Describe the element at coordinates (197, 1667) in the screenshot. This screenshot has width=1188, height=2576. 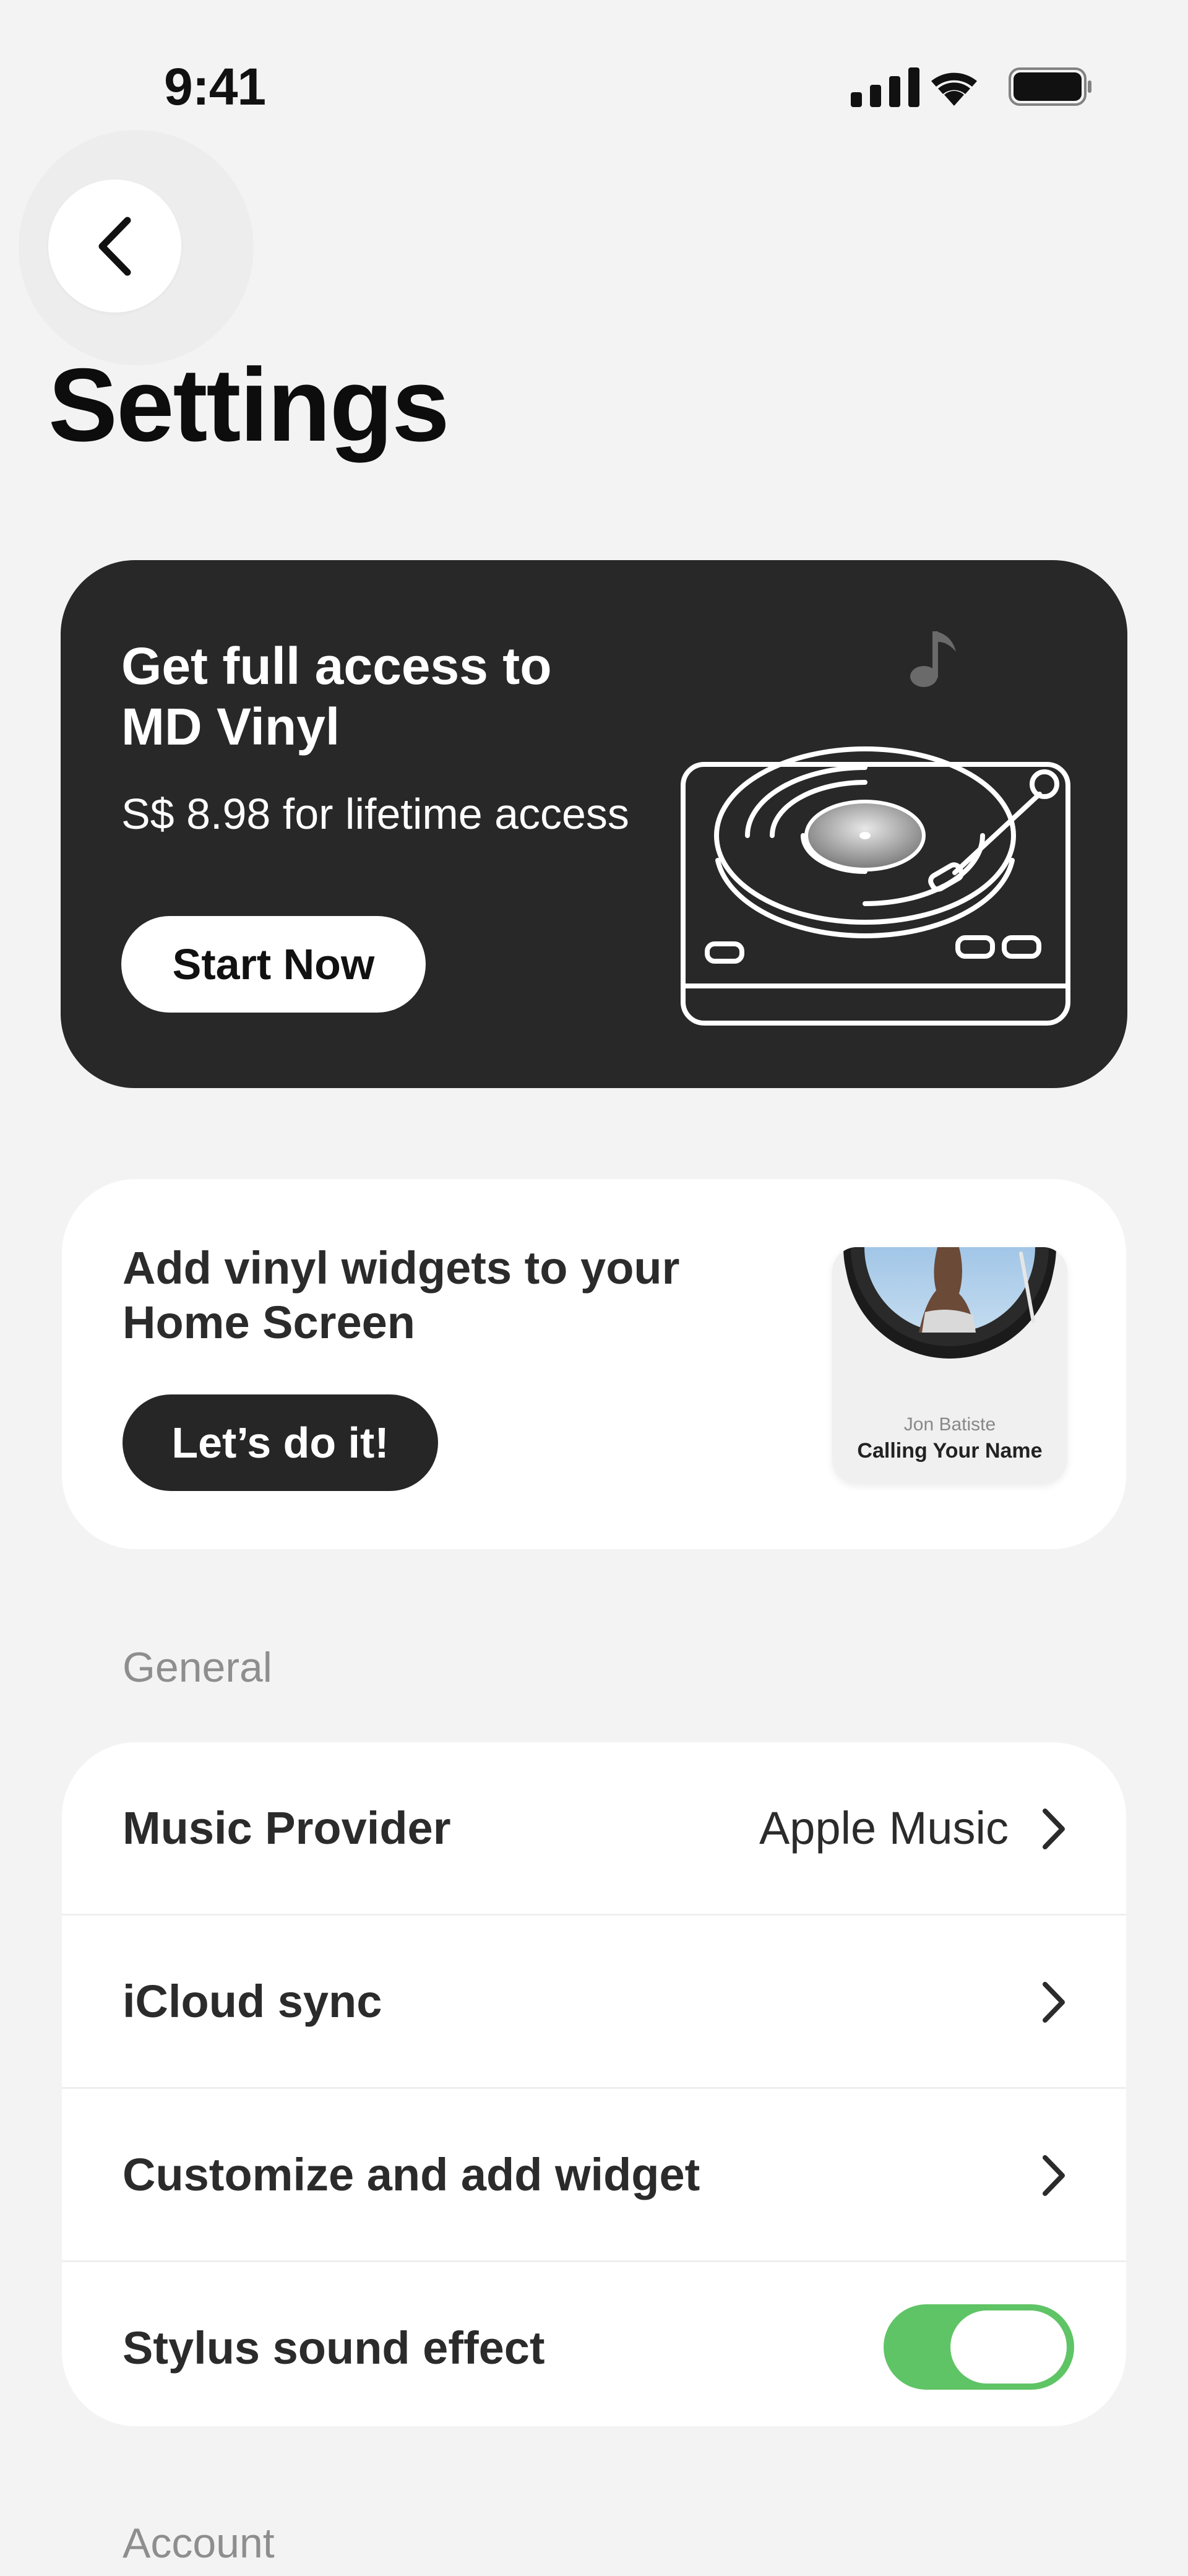
I see `section-label-general: General` at that location.